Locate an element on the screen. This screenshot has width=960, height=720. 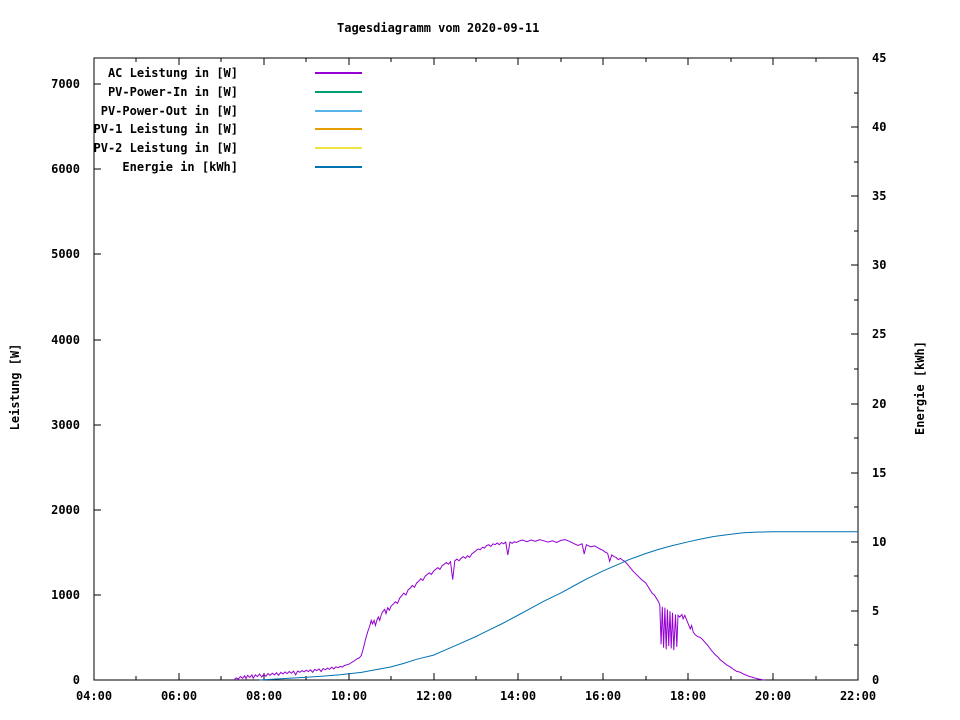
legend-label: Energie in [kWh] is located at coordinates (180, 167).